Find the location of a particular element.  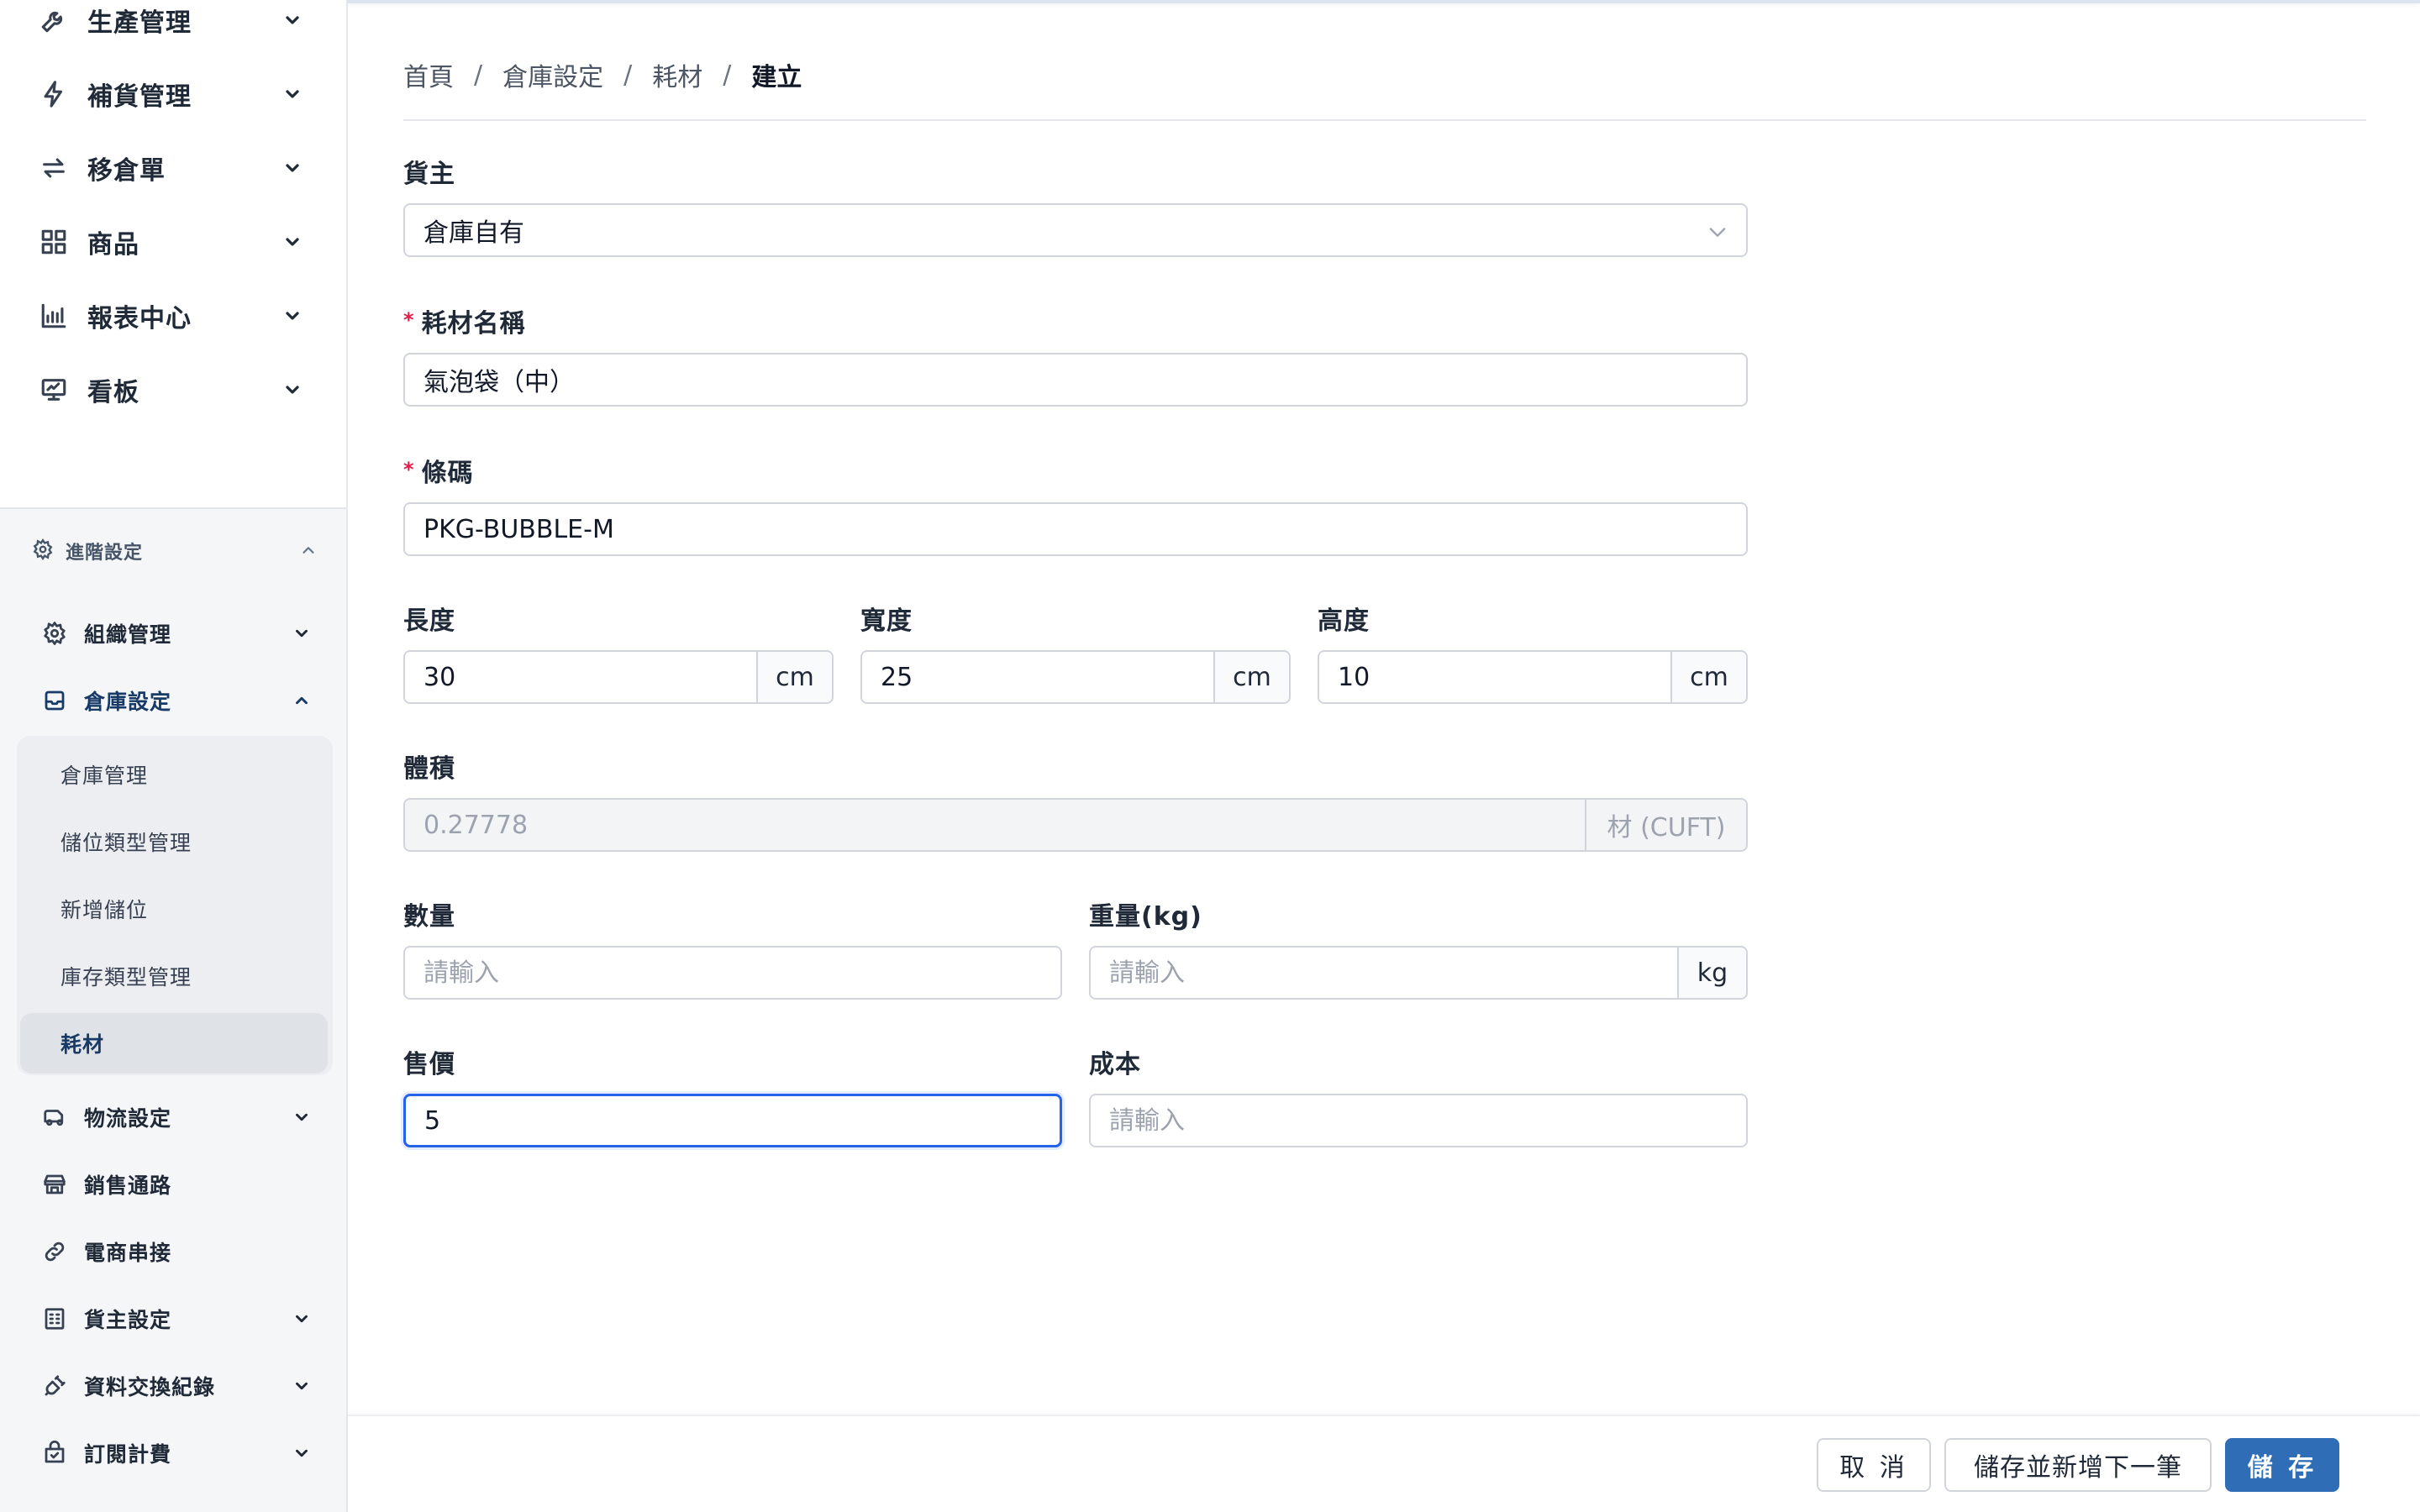

sidebar-item-label: 電商串接 is located at coordinates (128, 1253).